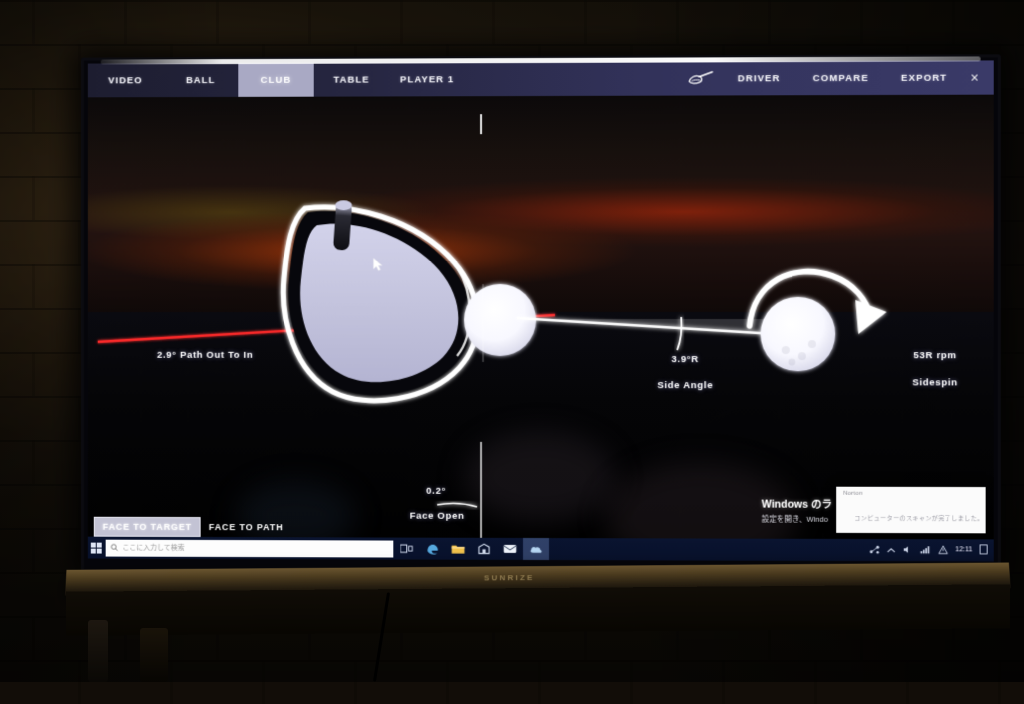  Describe the element at coordinates (536, 549) in the screenshot. I see `weather-icon` at that location.